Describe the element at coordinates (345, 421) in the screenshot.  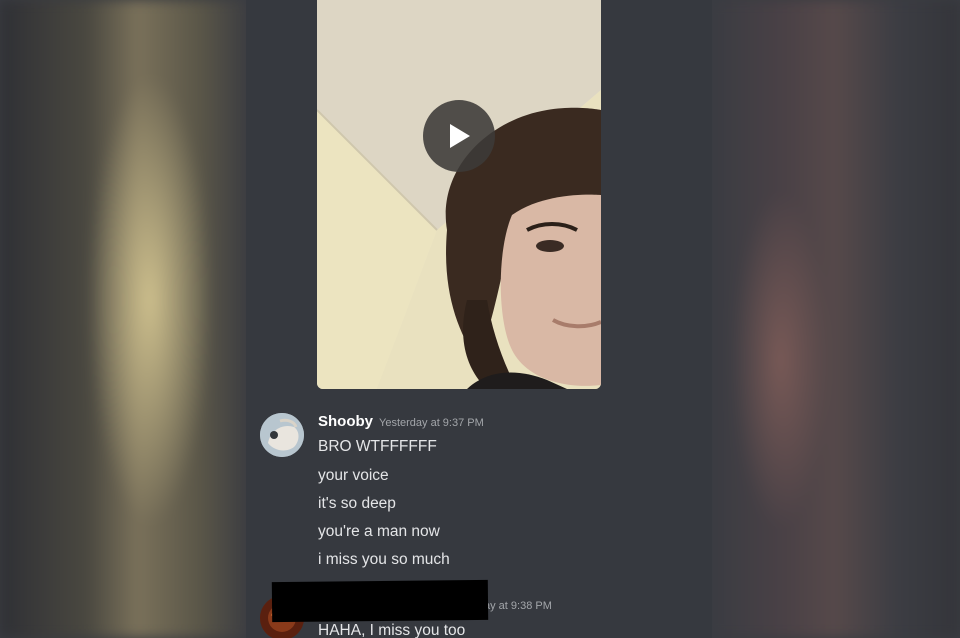
I see `username: Shooby` at that location.